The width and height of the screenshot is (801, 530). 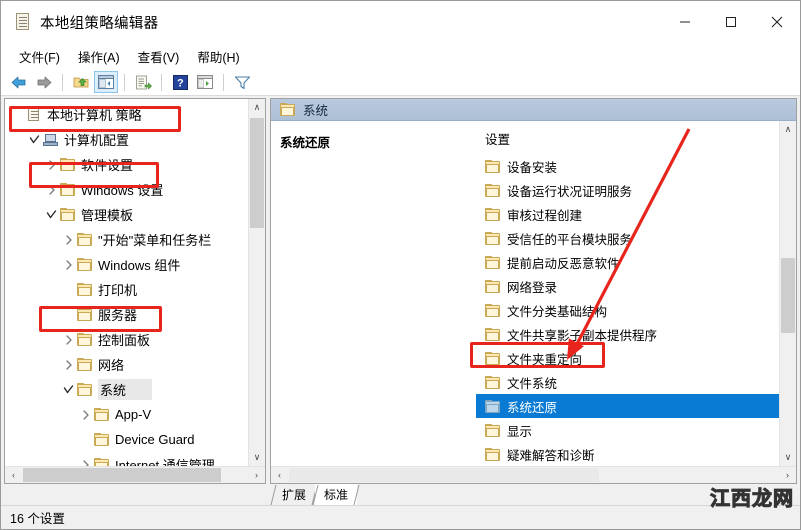 What do you see at coordinates (627, 166) in the screenshot?
I see `list-item-device-installation: 设备安装` at bounding box center [627, 166].